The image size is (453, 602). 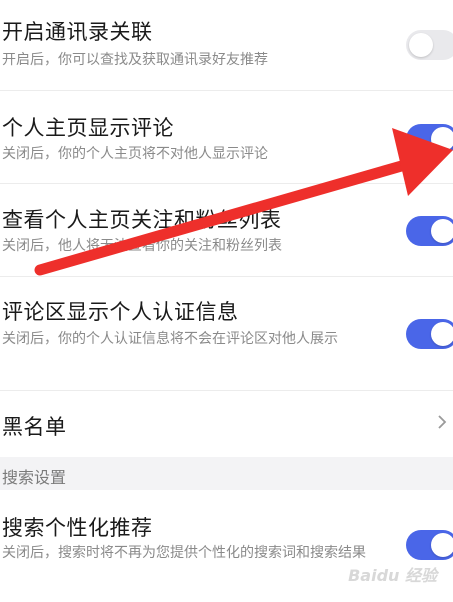 What do you see at coordinates (77, 32) in the screenshot?
I see `setting-title: 开启通讯录关联` at bounding box center [77, 32].